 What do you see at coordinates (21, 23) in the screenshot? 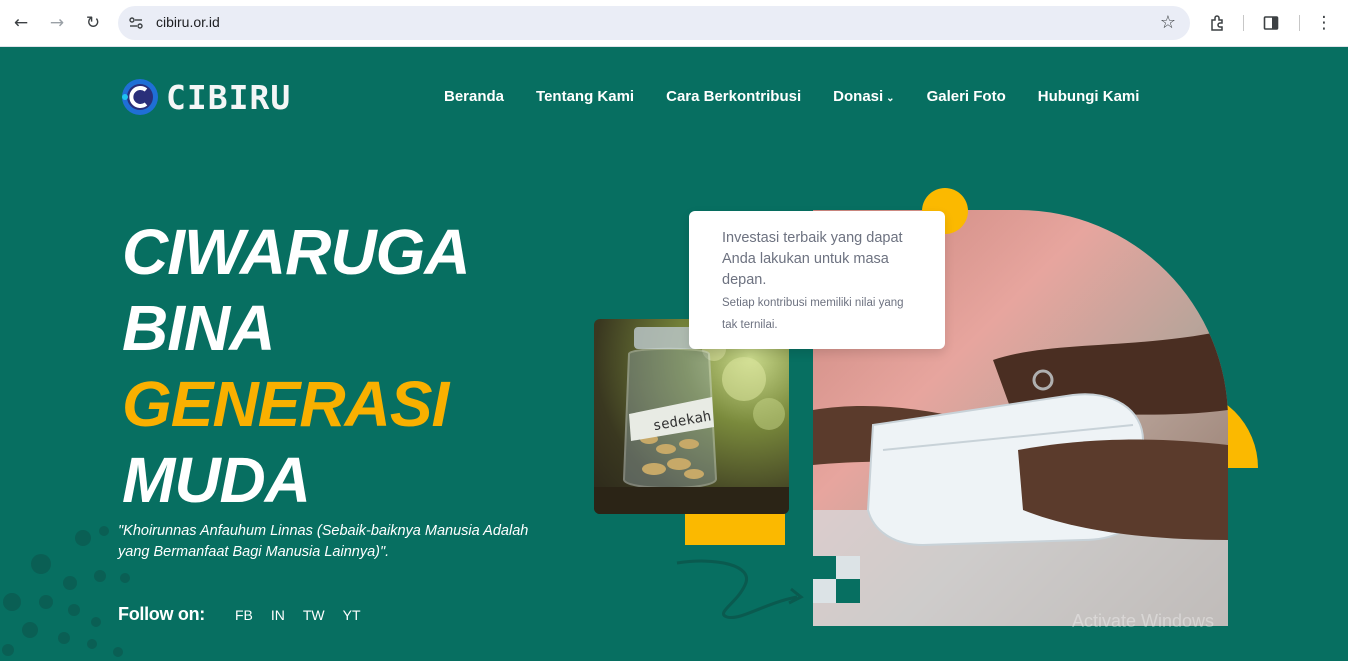
I see `back-icon: ←` at bounding box center [21, 23].